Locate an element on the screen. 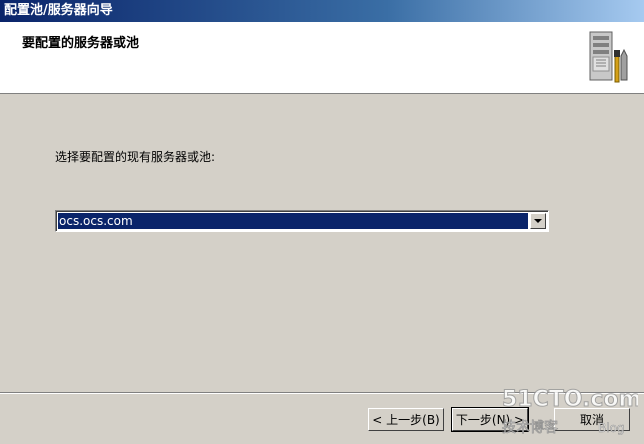 The image size is (644, 444). server-pool-select: ocs.ocs.com is located at coordinates (302, 221).